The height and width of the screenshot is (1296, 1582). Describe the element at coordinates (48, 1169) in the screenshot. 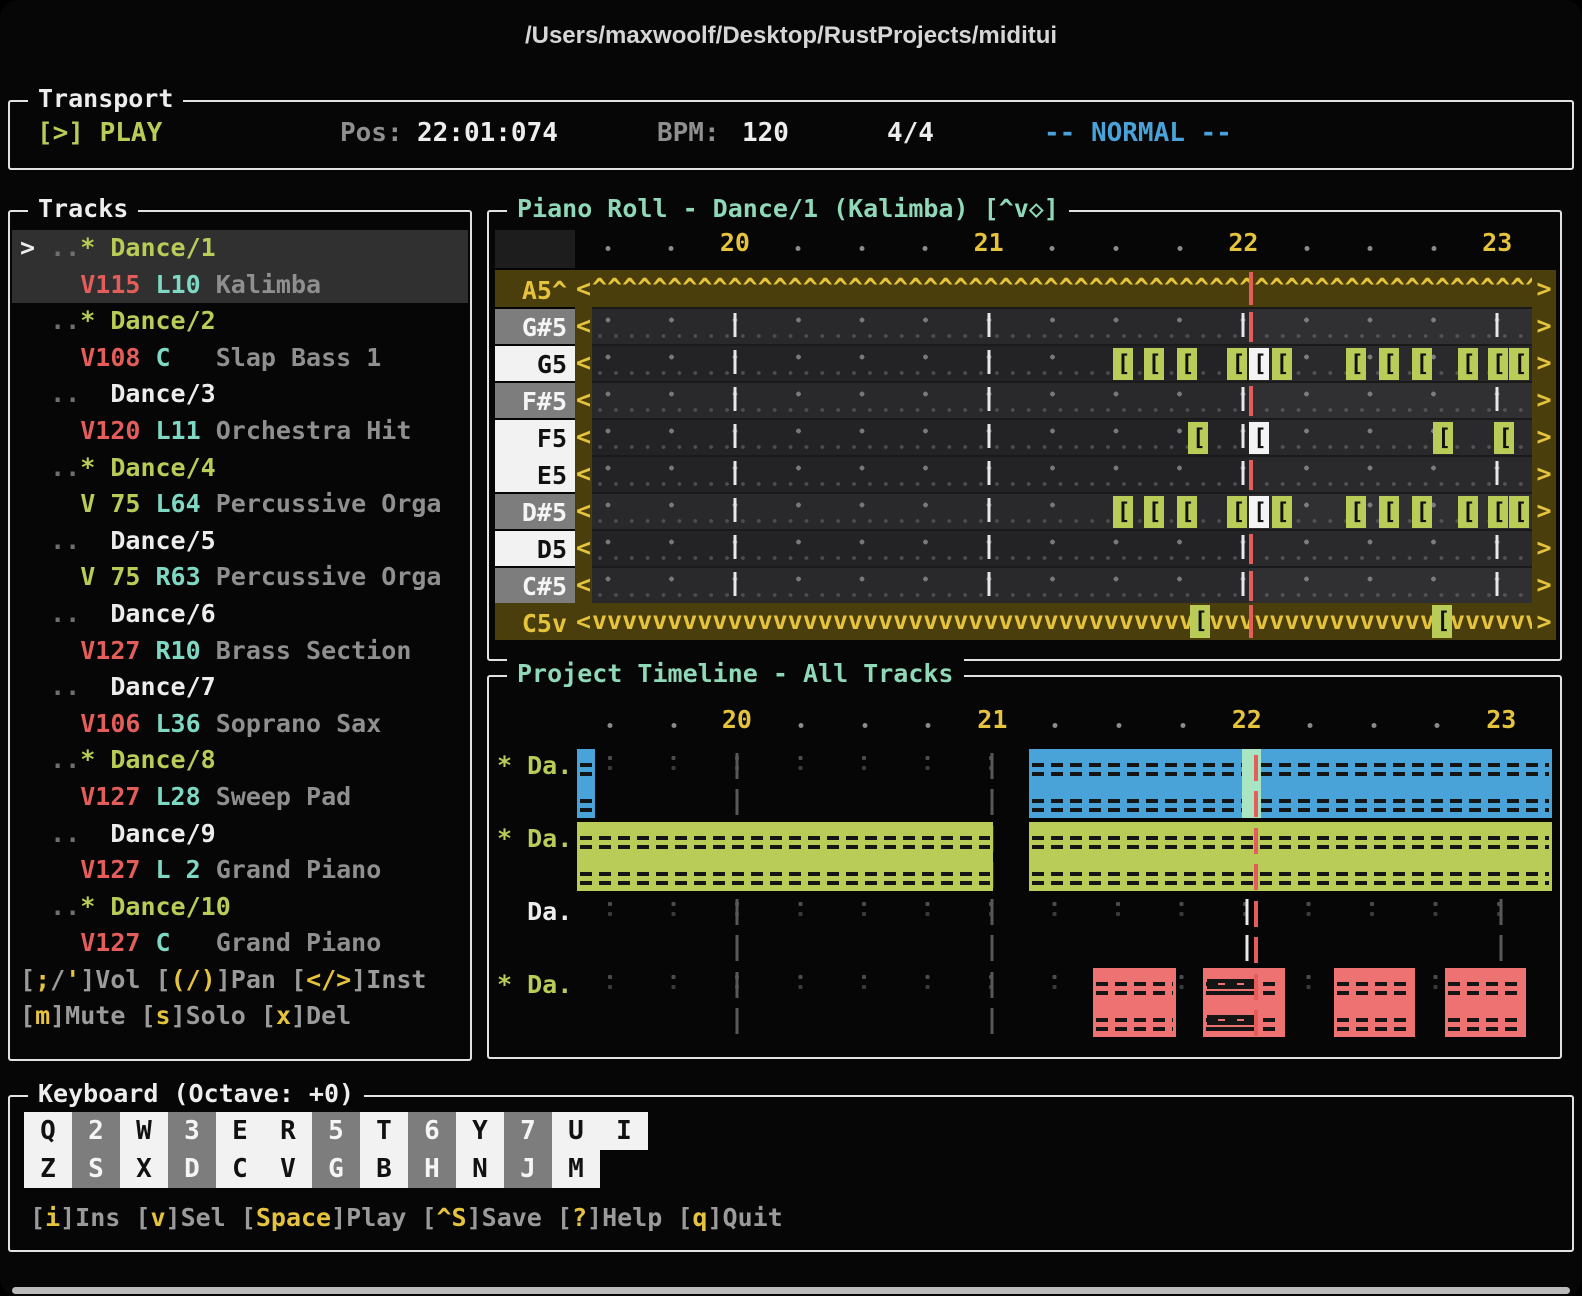

I see `key-Z: Z` at that location.